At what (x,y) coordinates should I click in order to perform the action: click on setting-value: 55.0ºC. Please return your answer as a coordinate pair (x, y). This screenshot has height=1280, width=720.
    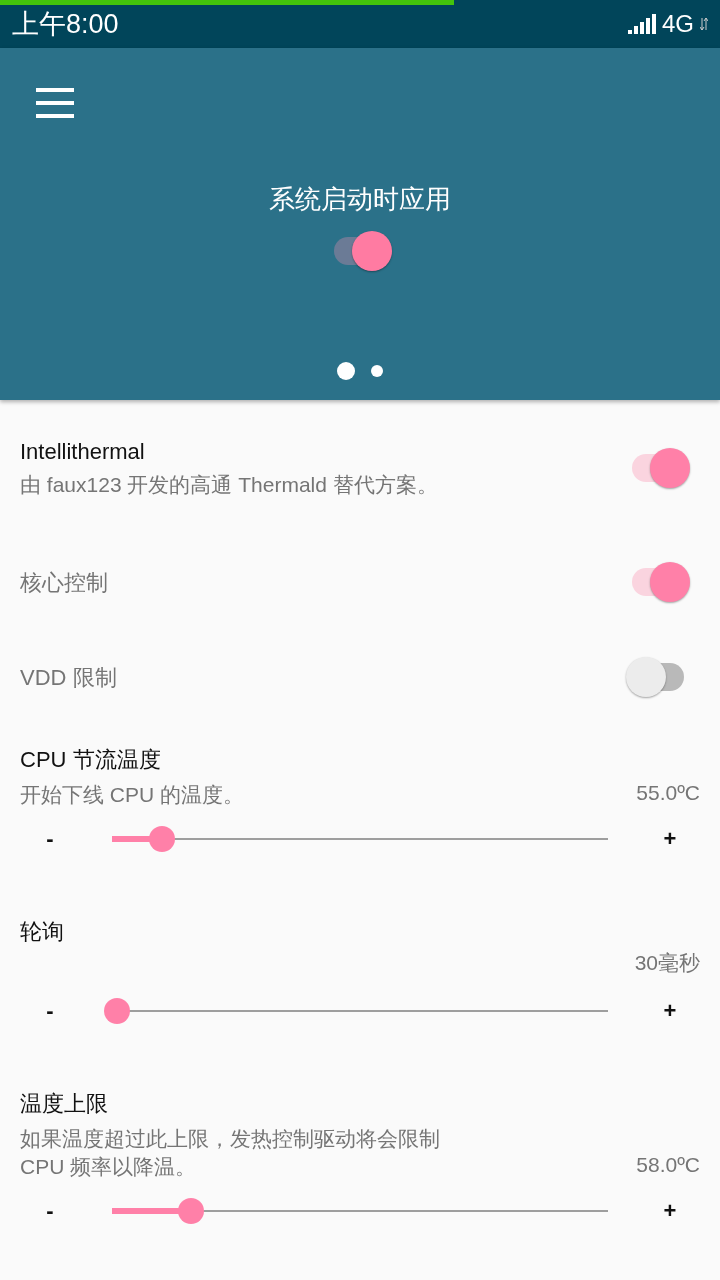
    Looking at the image, I should click on (668, 793).